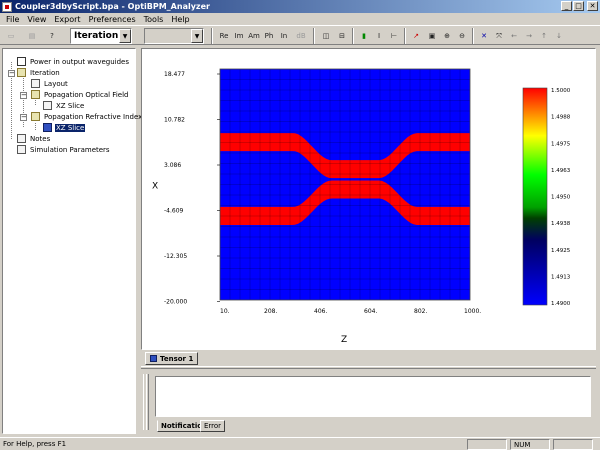 The width and height of the screenshot is (600, 450). Describe the element at coordinates (484, 36) in the screenshot. I see `fit-icon: ✕` at that location.